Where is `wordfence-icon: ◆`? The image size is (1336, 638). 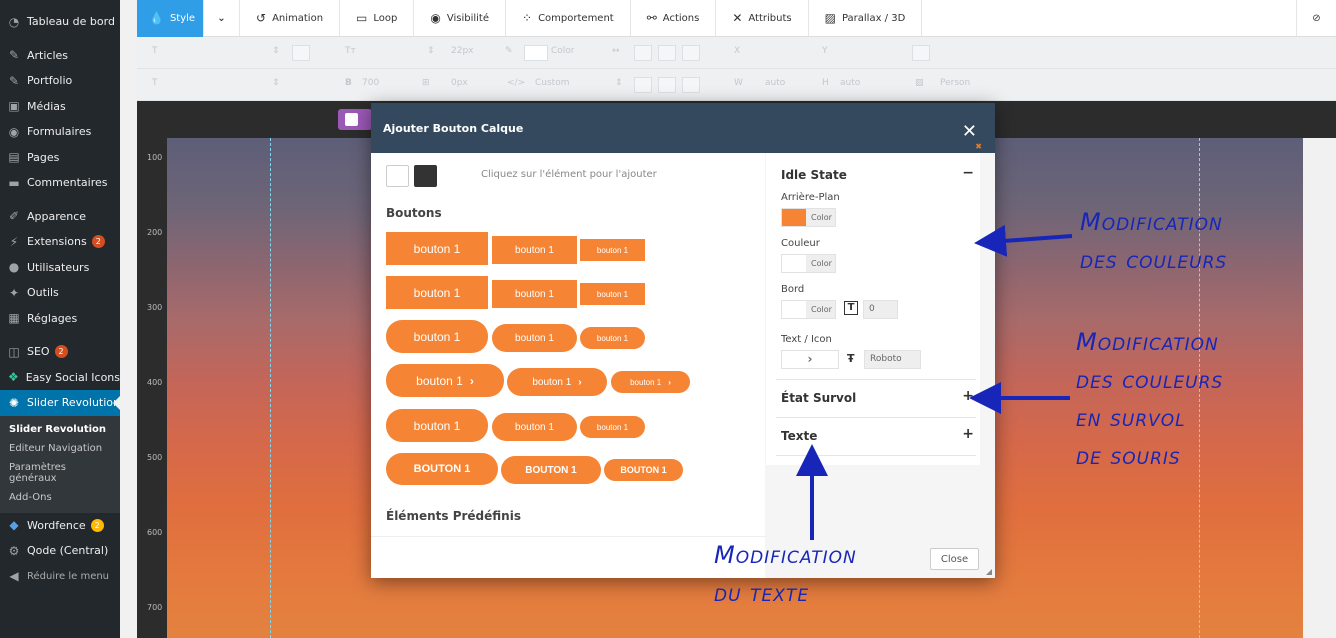
wordfence-icon: ◆ is located at coordinates (14, 525).